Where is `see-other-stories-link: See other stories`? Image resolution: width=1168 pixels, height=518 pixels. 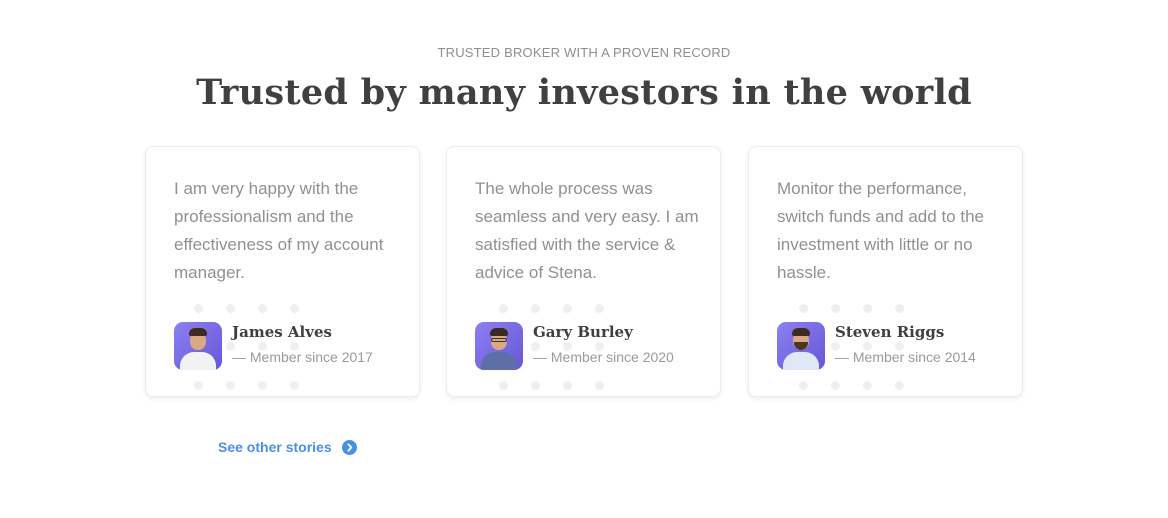 see-other-stories-link: See other stories is located at coordinates (287, 447).